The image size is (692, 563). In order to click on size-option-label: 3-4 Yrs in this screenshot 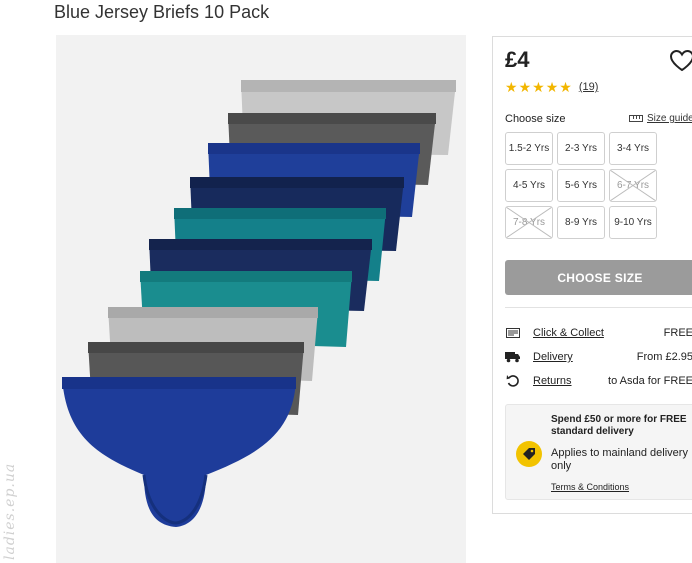, I will do `click(633, 148)`.